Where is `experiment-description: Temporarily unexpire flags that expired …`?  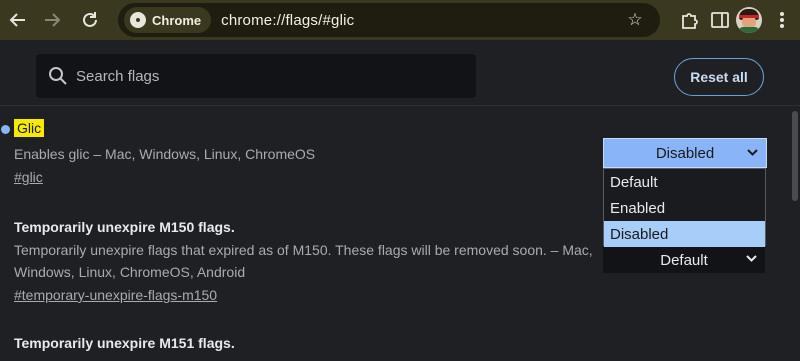 experiment-description: Temporarily unexpire flags that expired … is located at coordinates (303, 250).